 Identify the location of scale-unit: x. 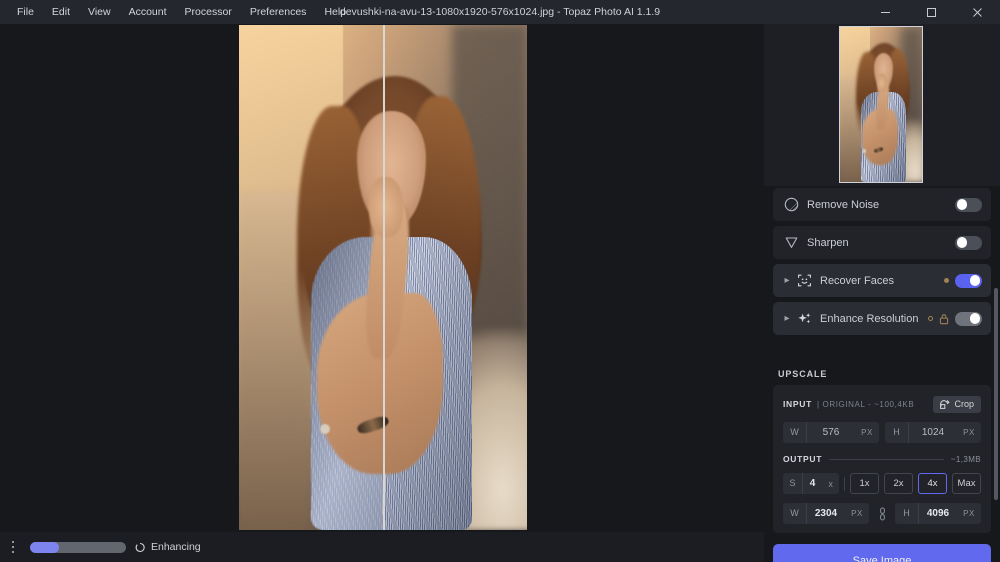
(830, 483).